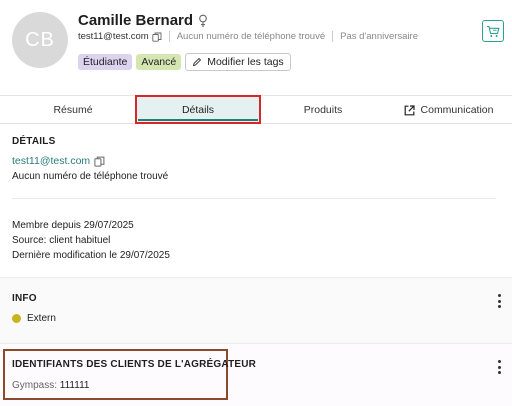  I want to click on details-email-row: test11@test.com, so click(58, 161).